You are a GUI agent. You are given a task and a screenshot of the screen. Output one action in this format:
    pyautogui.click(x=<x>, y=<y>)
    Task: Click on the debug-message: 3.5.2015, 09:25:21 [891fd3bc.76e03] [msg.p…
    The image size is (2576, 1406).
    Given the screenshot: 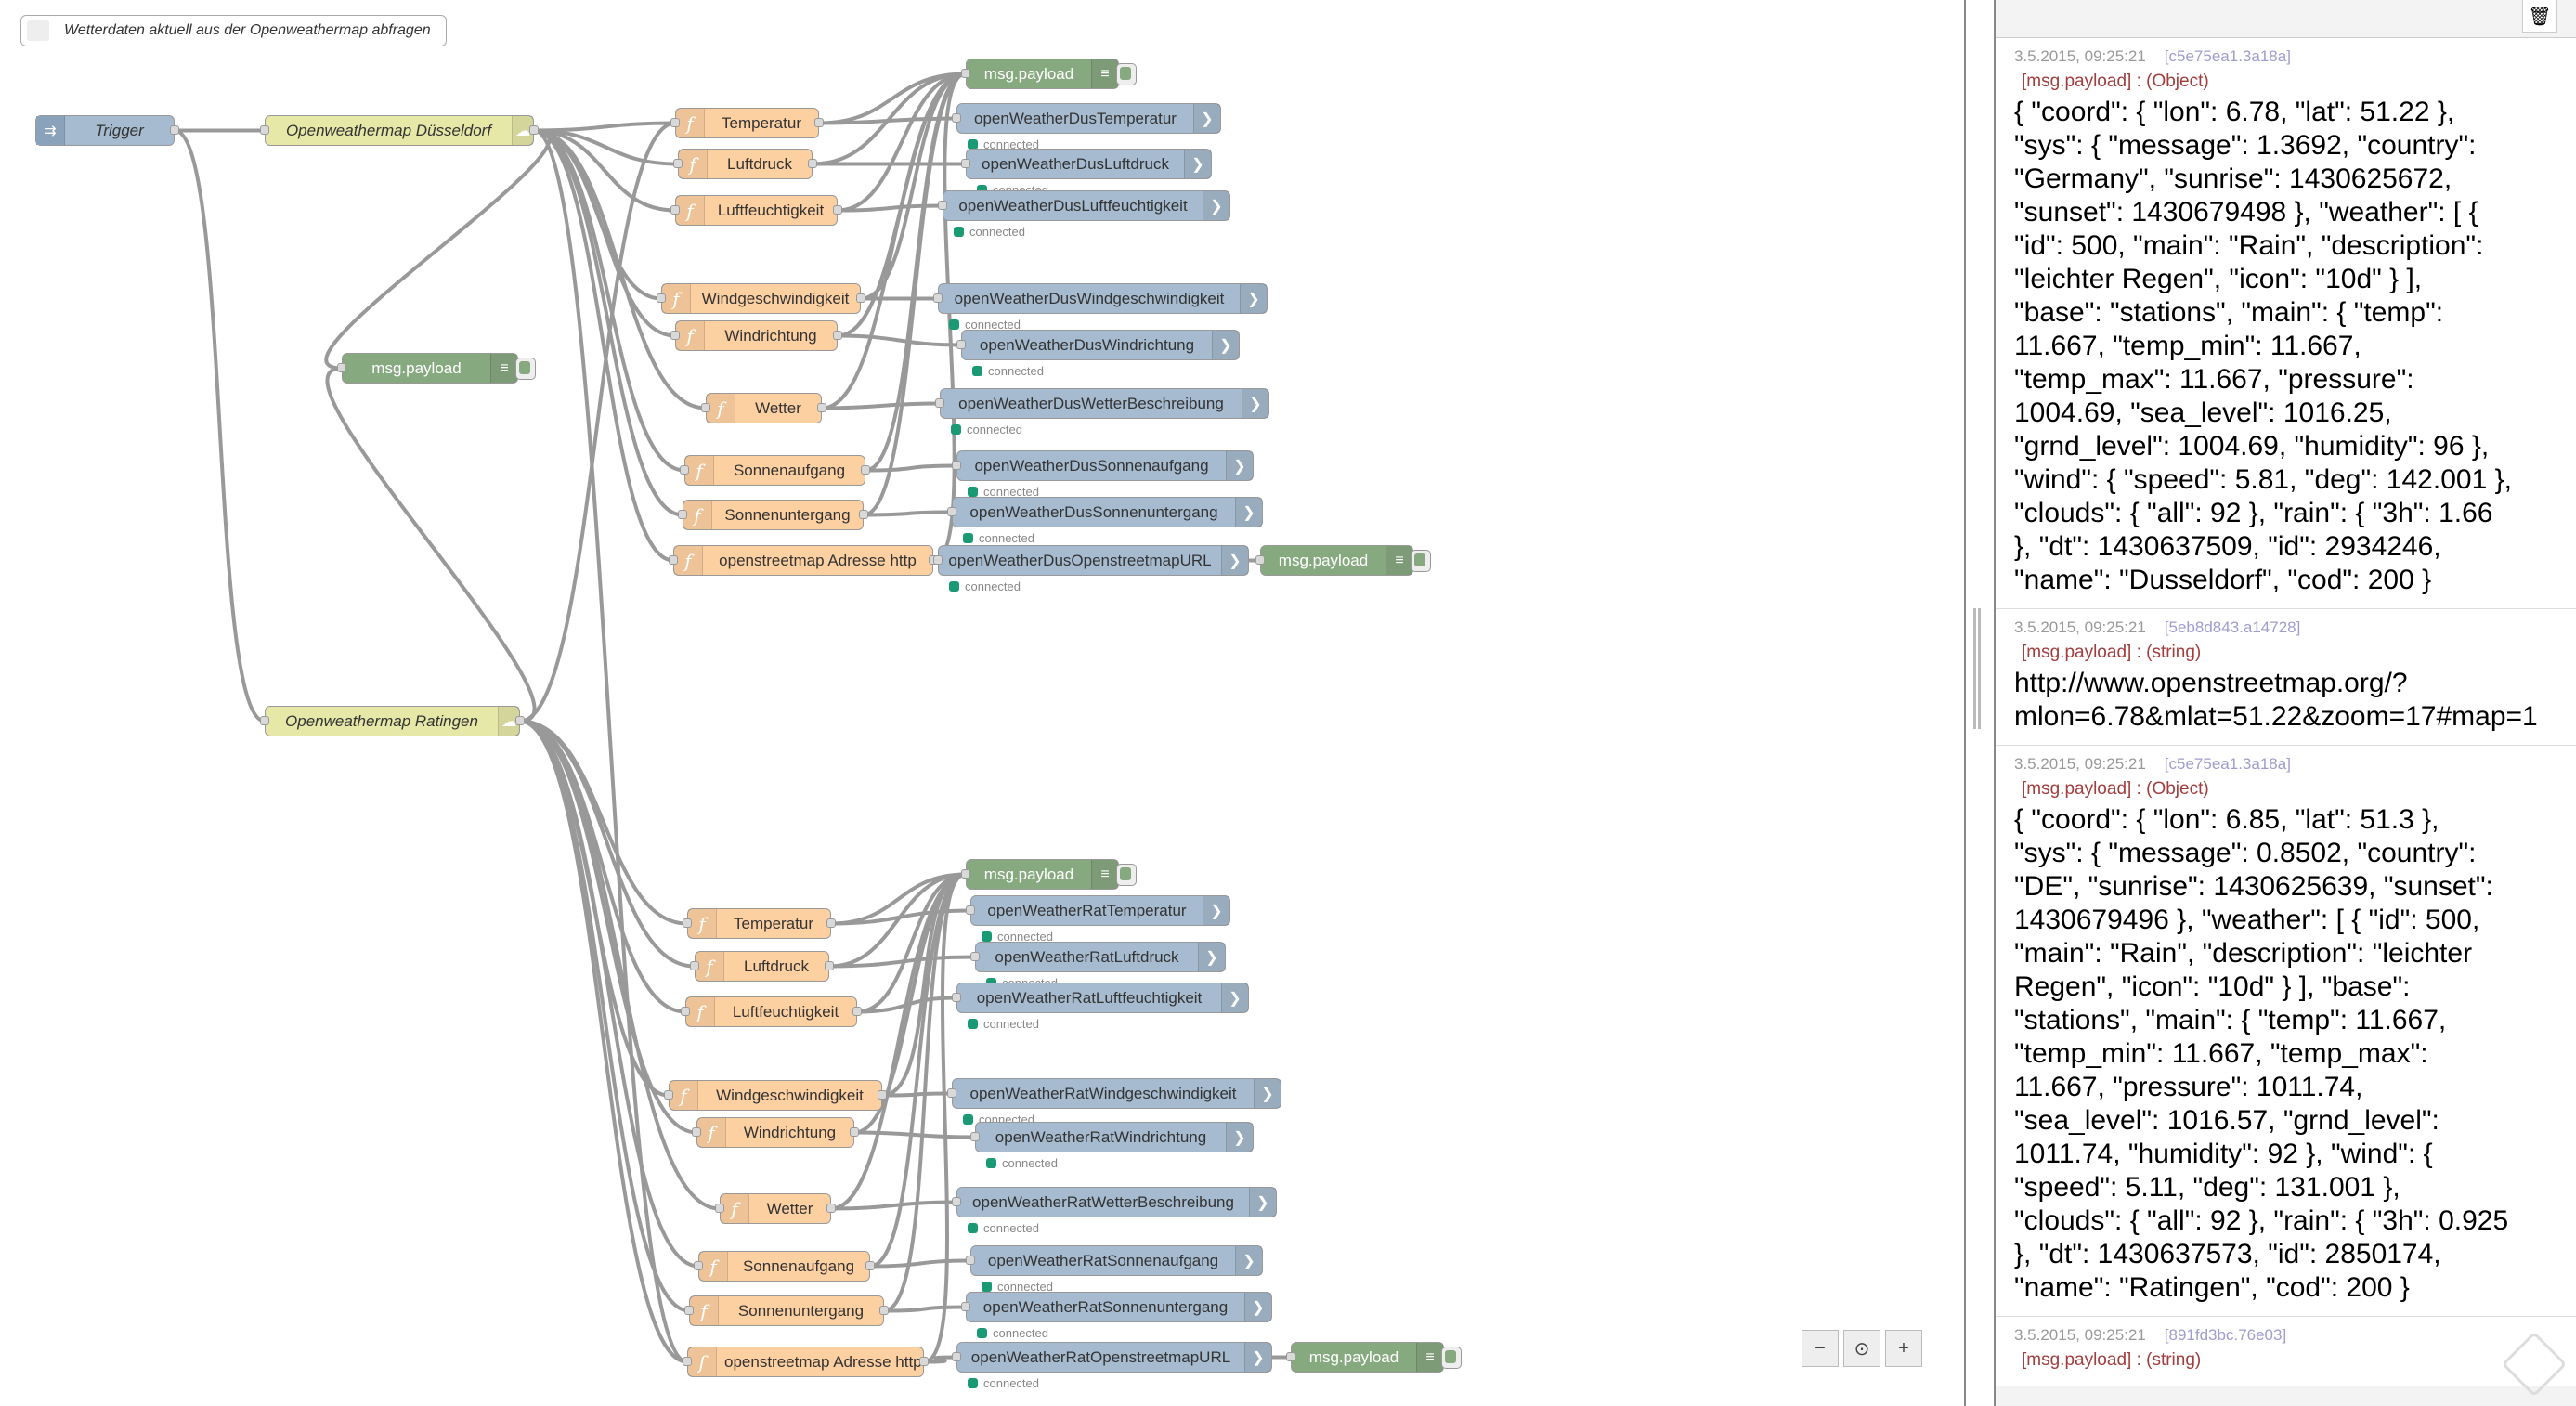 What is the action you would take?
    pyautogui.click(x=2286, y=1351)
    